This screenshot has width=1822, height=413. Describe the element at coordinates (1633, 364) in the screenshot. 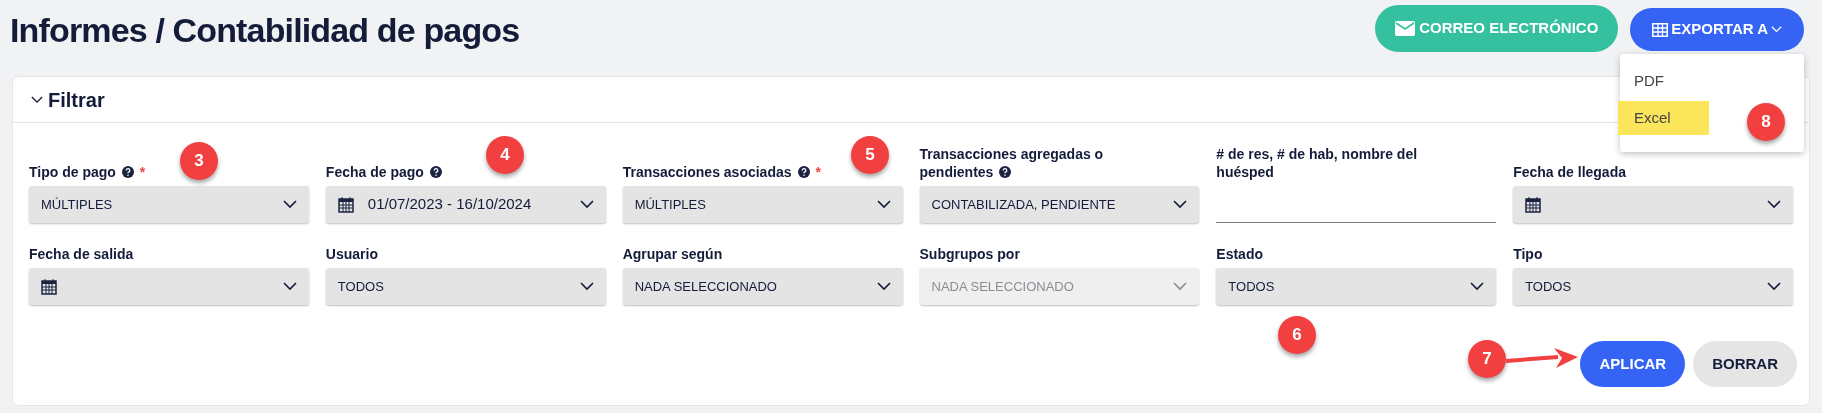

I see `apply-button: APLICAR` at that location.